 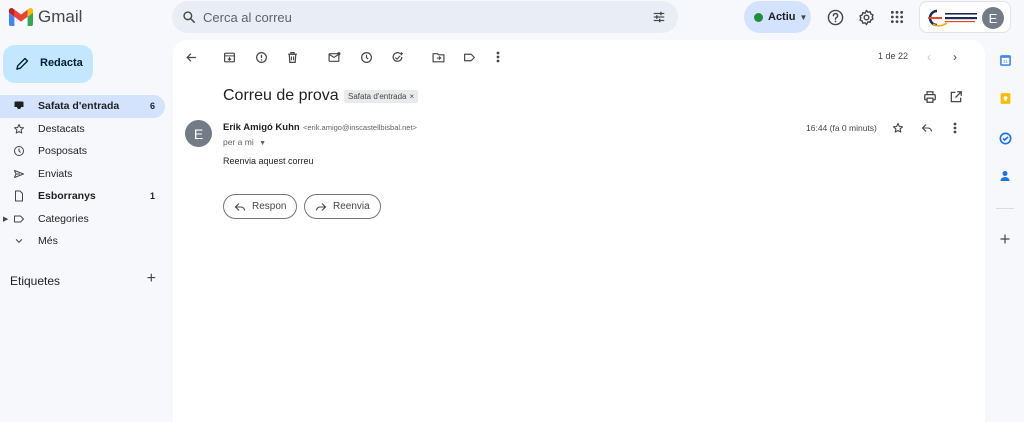 I want to click on sidebar-item-label: Destacats, so click(x=61, y=128).